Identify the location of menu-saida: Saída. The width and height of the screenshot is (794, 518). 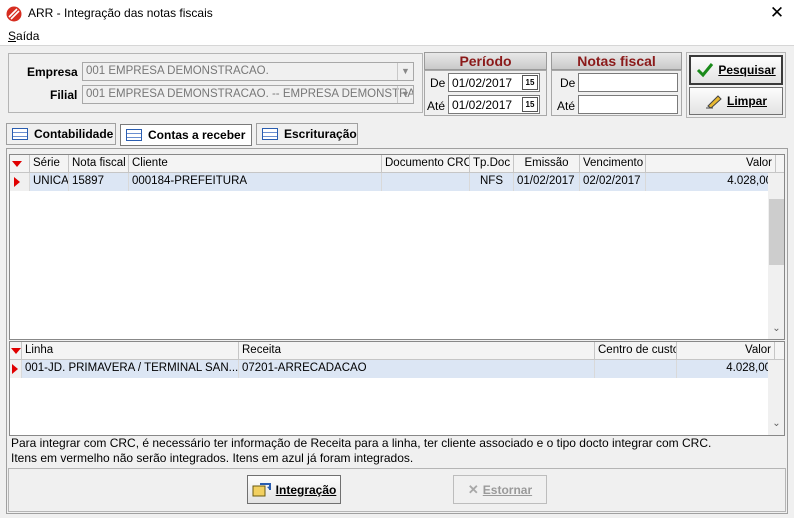
(23, 36).